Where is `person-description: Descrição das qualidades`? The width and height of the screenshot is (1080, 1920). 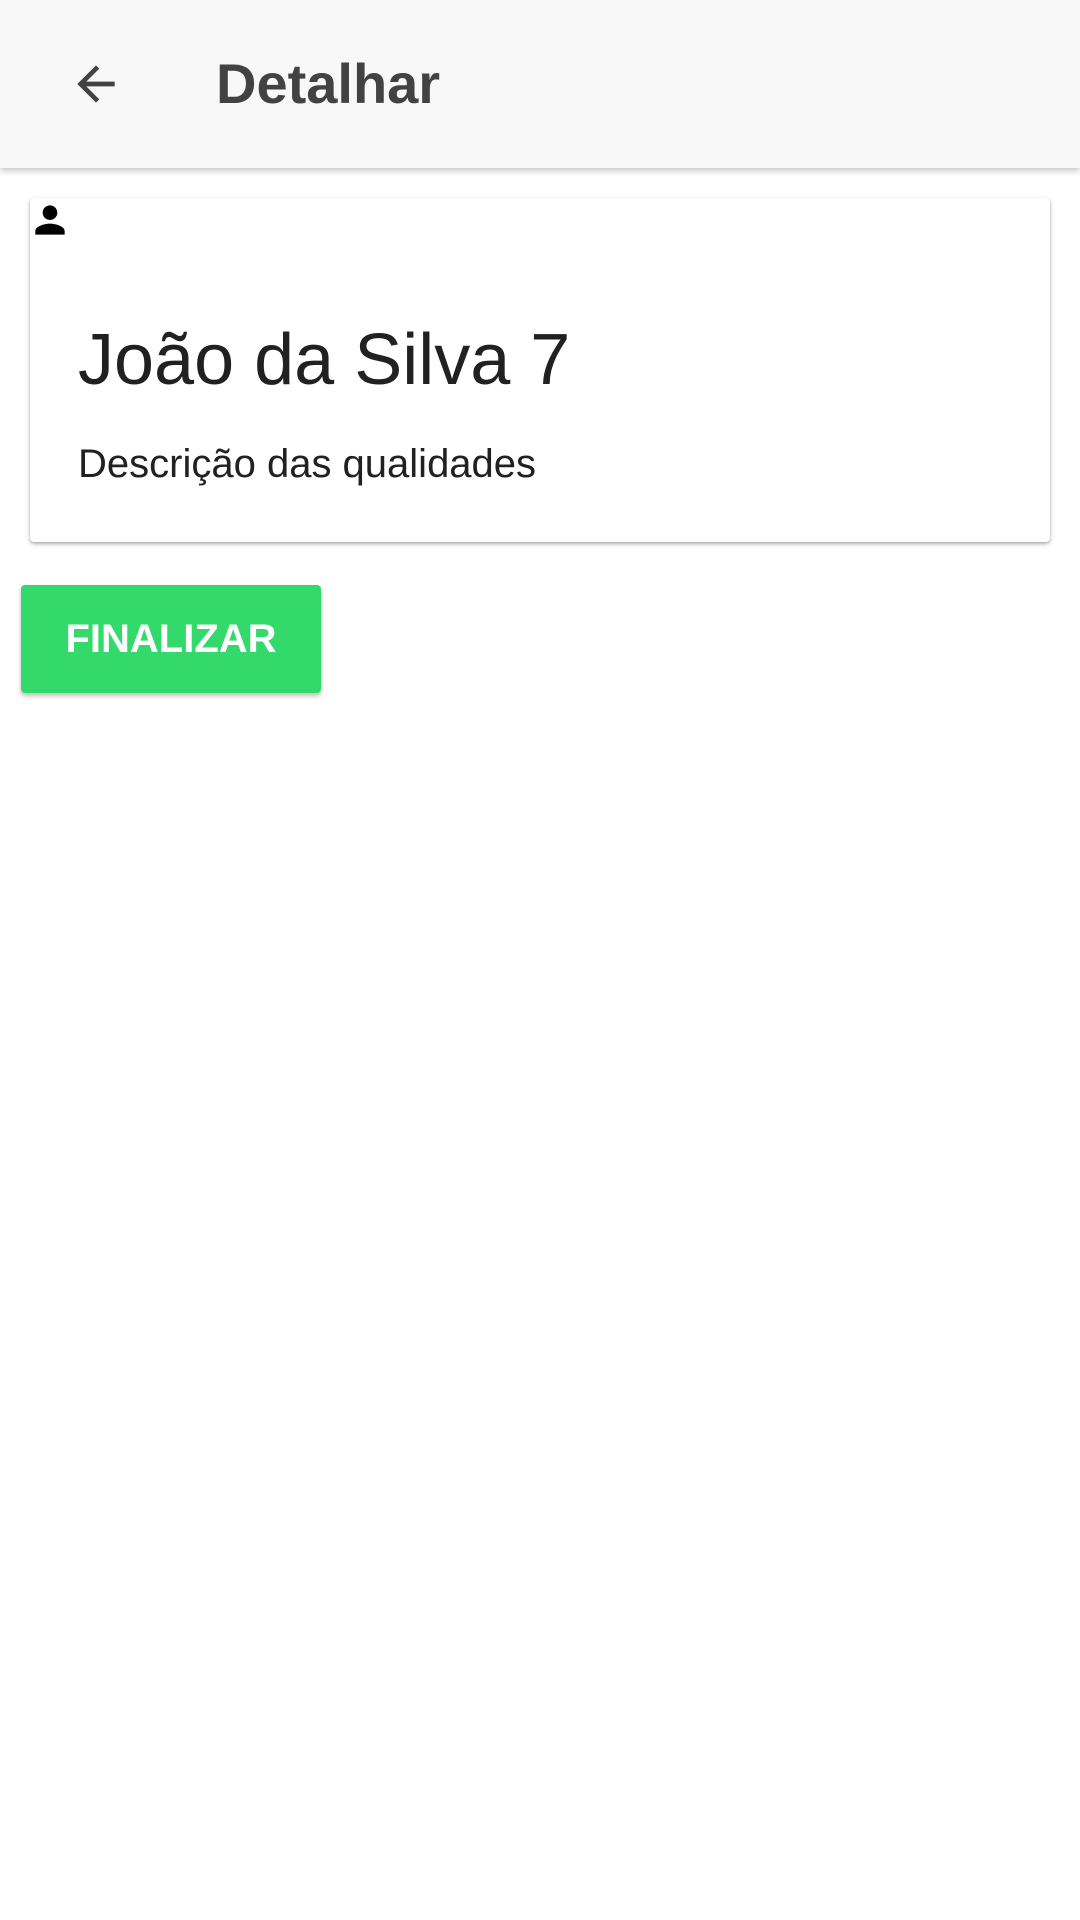
person-description: Descrição das qualidades is located at coordinates (307, 464).